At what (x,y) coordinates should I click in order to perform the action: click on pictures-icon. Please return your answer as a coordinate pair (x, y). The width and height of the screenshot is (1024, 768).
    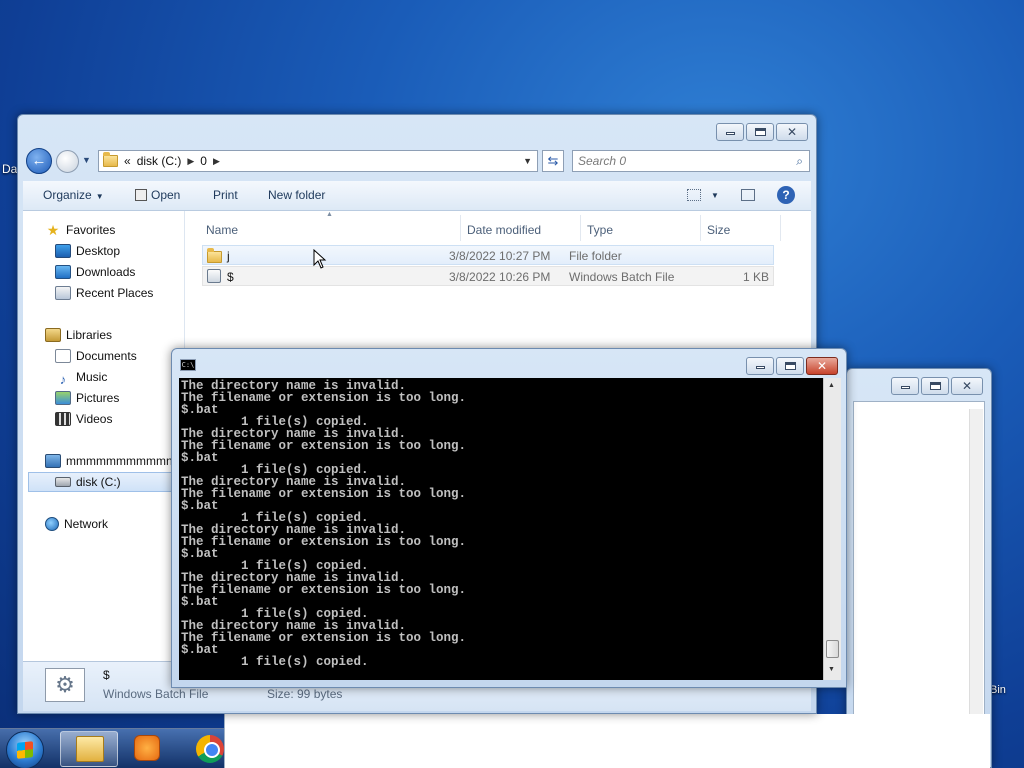
    Looking at the image, I should click on (63, 398).